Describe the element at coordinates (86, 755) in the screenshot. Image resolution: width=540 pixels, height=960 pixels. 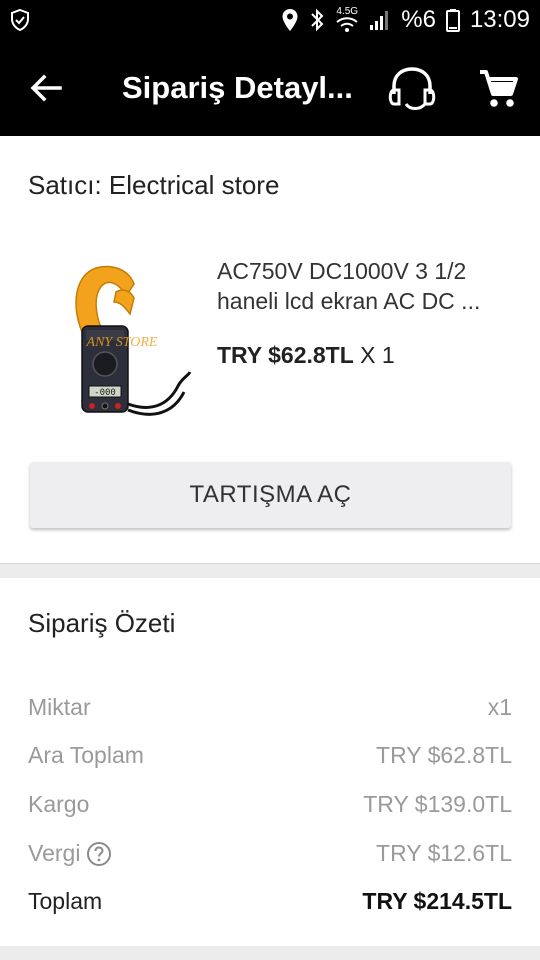
I see `summary-label: Ara Toplam` at that location.